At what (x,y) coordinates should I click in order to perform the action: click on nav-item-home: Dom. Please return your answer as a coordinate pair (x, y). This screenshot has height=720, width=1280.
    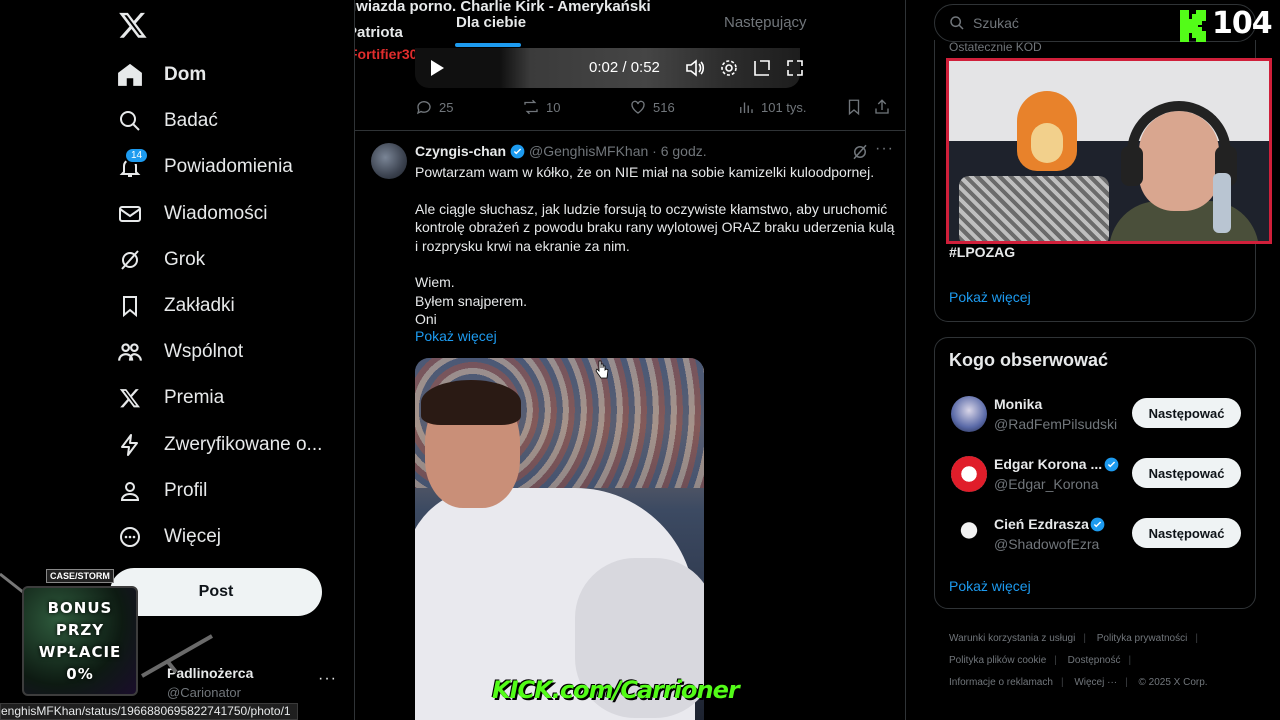
    Looking at the image, I should click on (161, 75).